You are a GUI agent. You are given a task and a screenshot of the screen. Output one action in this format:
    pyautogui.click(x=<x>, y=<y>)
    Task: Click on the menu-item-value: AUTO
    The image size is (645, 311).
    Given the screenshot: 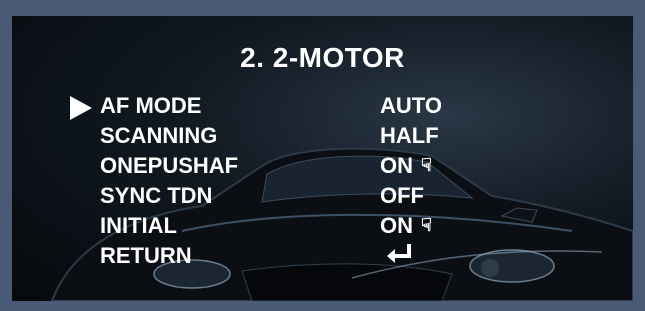 What is the action you would take?
    pyautogui.click(x=411, y=106)
    